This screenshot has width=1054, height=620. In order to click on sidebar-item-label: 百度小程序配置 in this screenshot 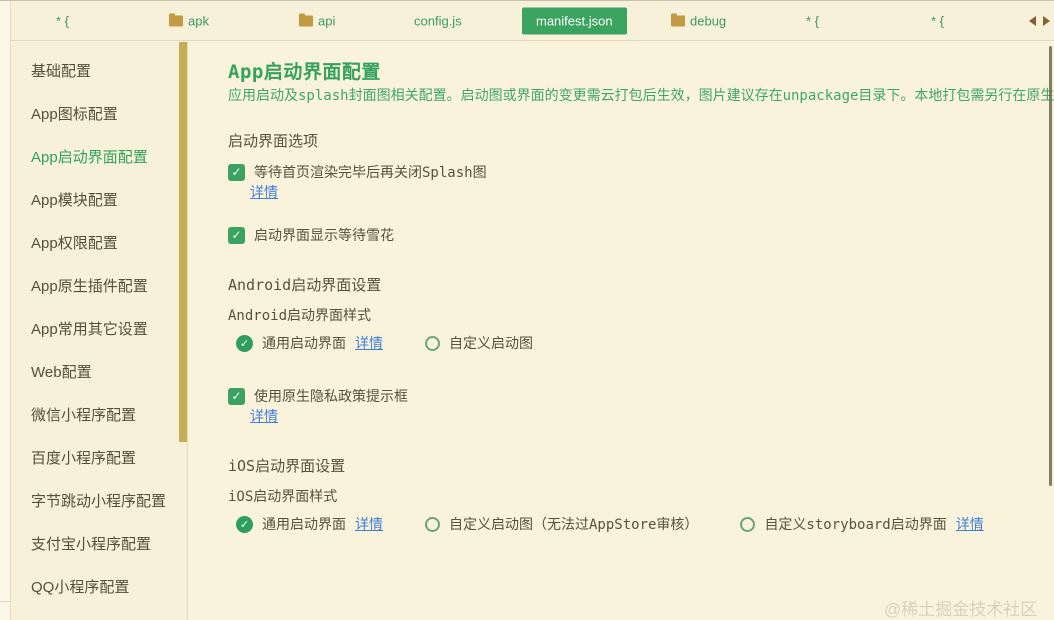, I will do `click(84, 458)`.